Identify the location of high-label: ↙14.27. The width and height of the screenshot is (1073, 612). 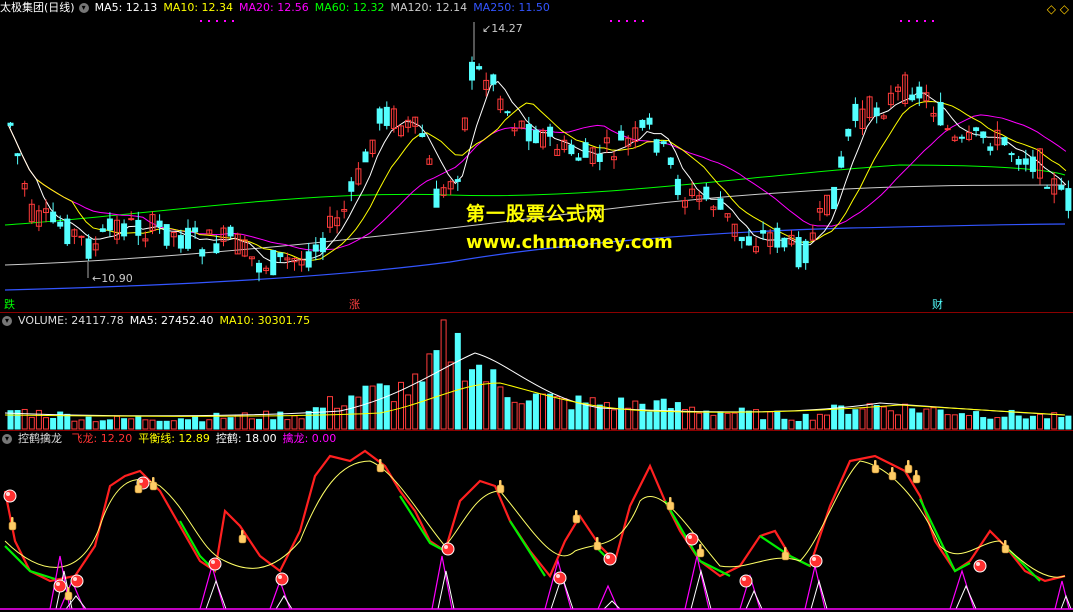
(502, 28).